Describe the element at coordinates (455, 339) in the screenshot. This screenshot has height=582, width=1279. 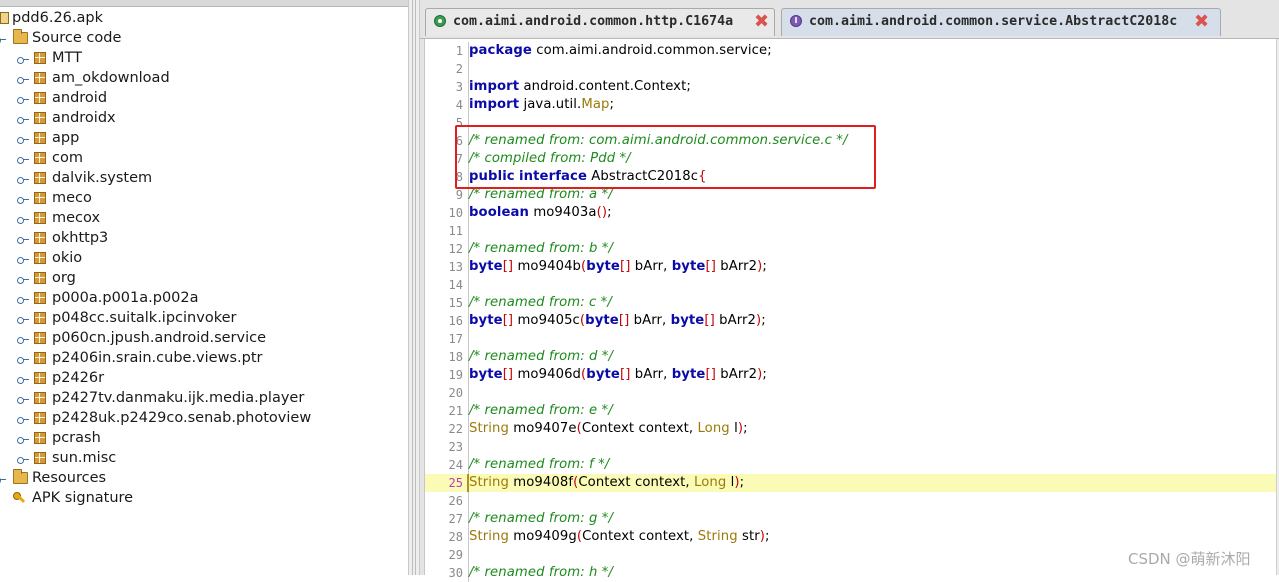
I see `line-number: 17` at that location.